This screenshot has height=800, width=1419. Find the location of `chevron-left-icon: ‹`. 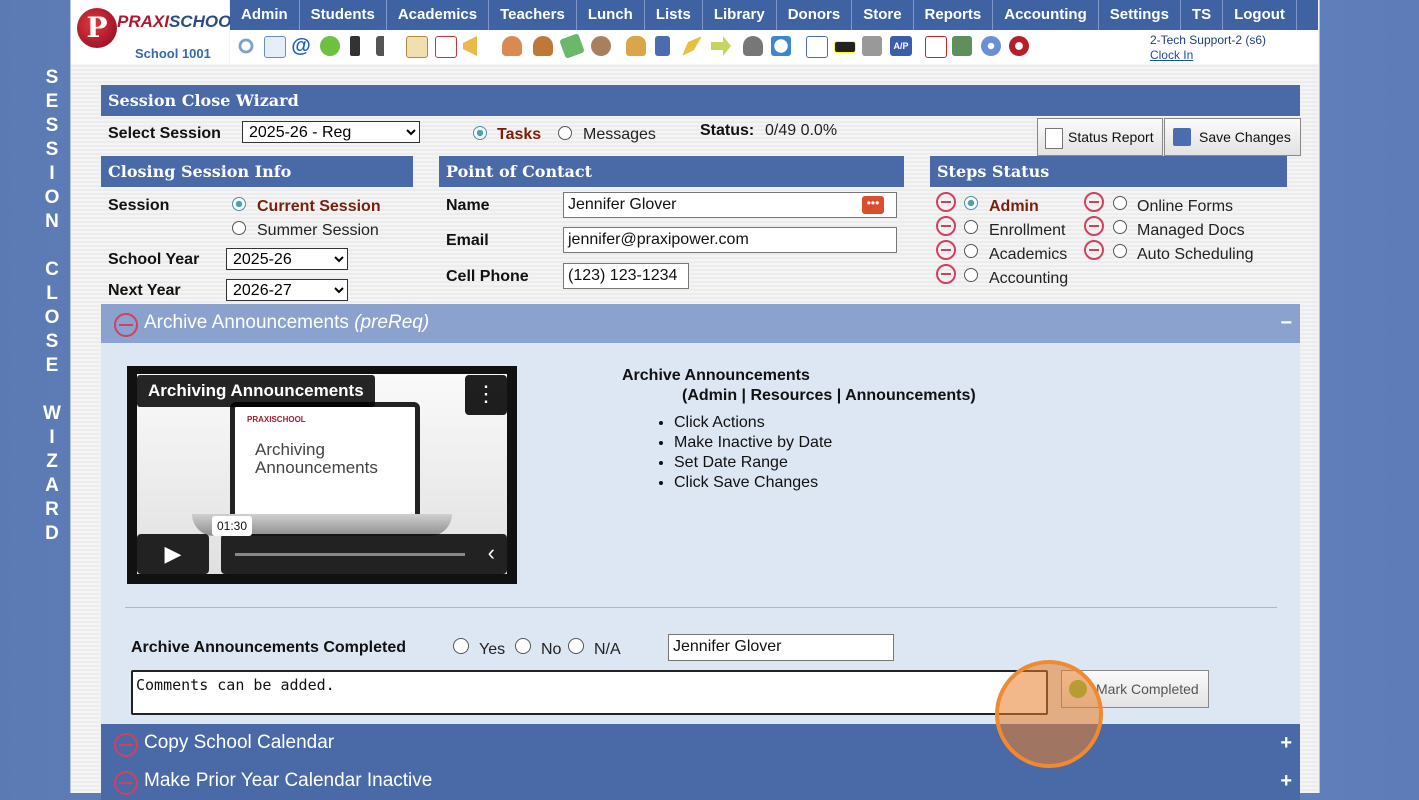

chevron-left-icon: ‹ is located at coordinates (491, 553).